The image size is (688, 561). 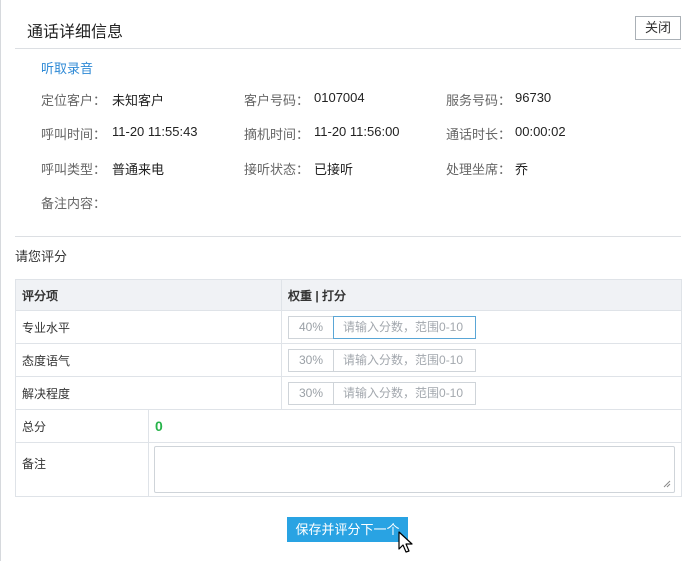 I want to click on rating-row-remark: 备注, so click(x=349, y=469).